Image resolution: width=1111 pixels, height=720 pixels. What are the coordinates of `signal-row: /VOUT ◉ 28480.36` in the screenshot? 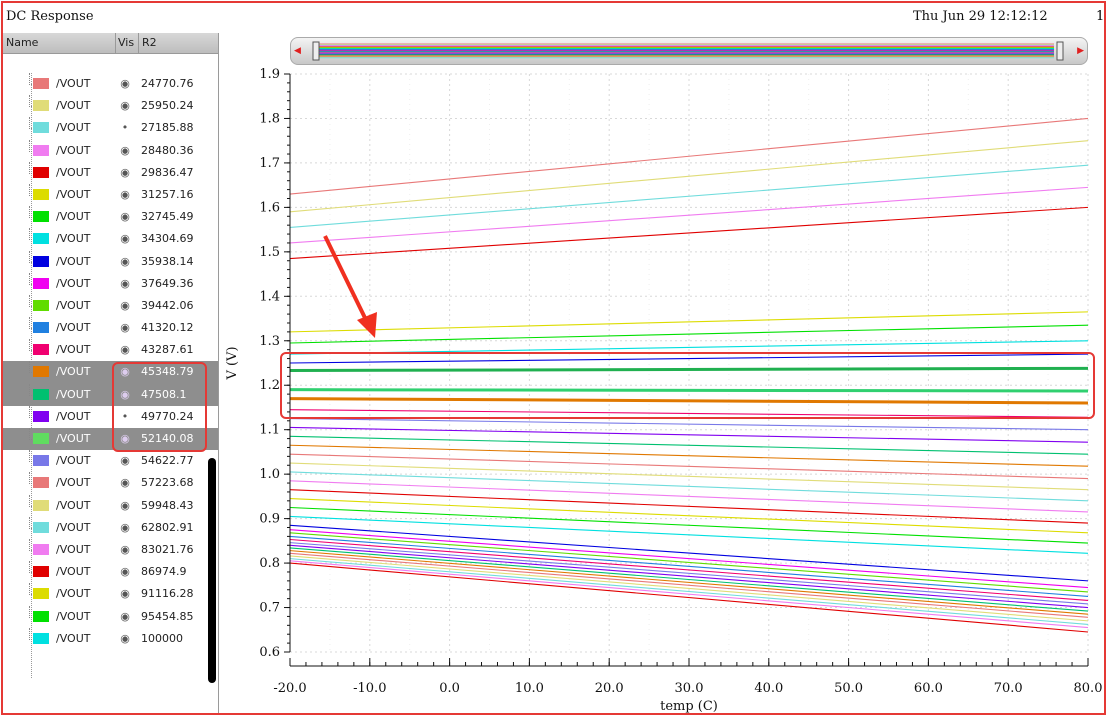 It's located at (110, 150).